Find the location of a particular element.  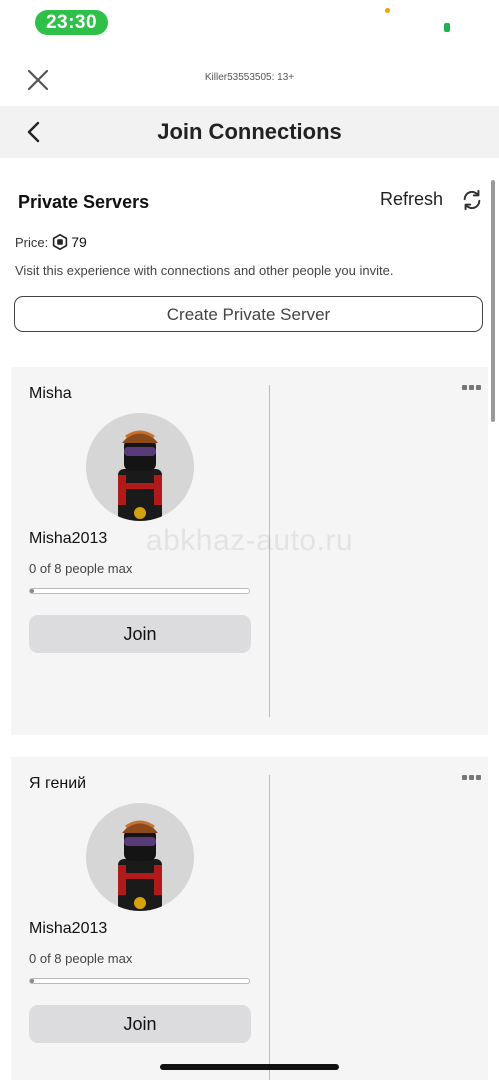

header: Join Connections is located at coordinates (249, 132).